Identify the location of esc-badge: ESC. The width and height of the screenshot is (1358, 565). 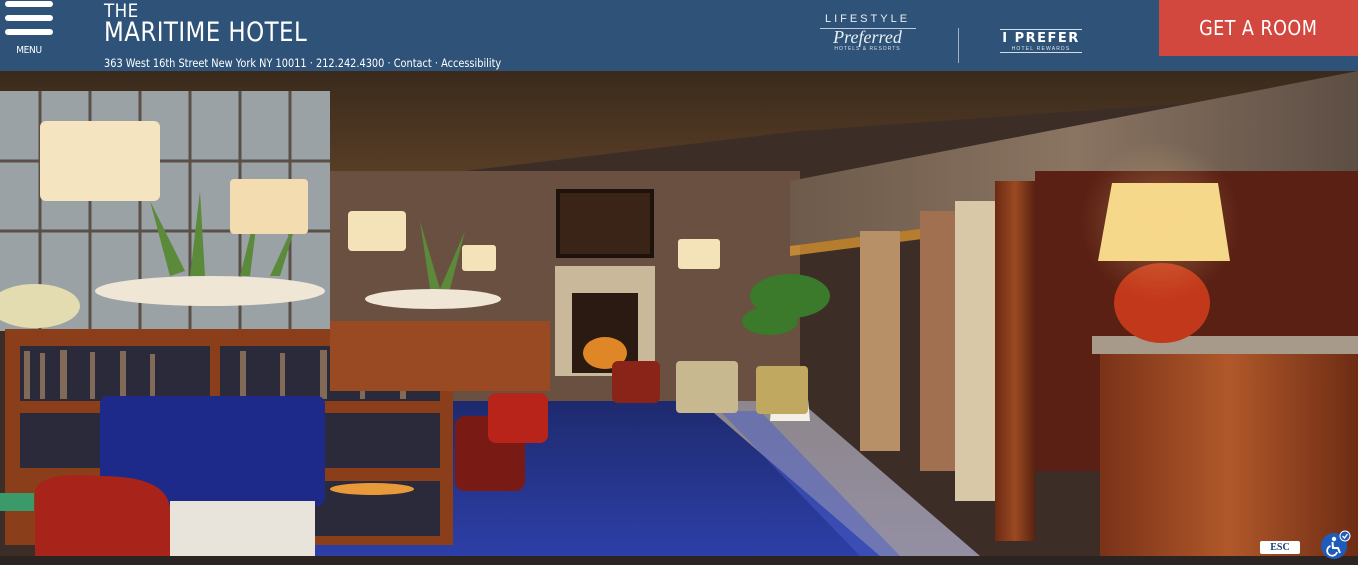
(1280, 547).